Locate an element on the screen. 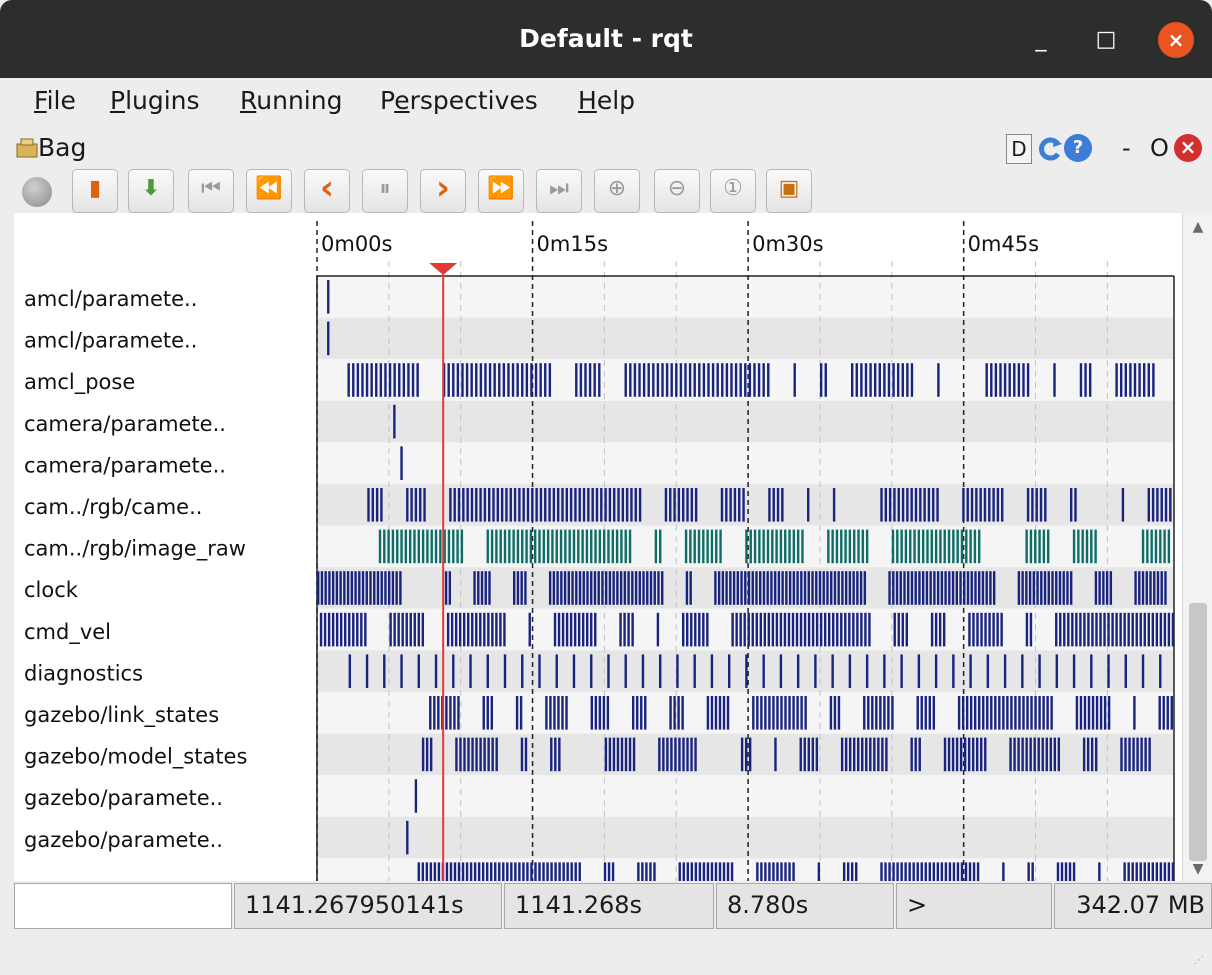 Image resolution: width=1212 pixels, height=975 pixels. back-button: ‹ is located at coordinates (327, 190).